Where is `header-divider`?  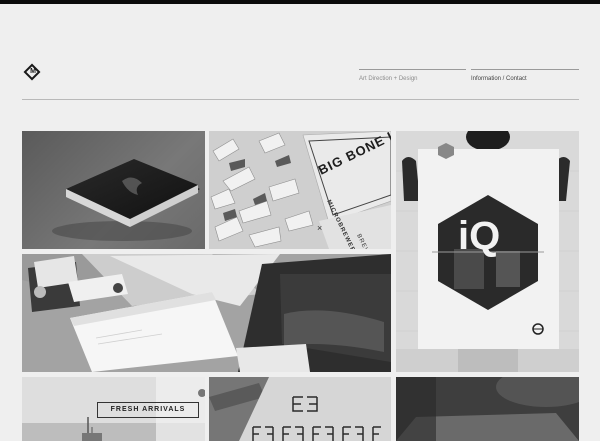
header-divider is located at coordinates (300, 99).